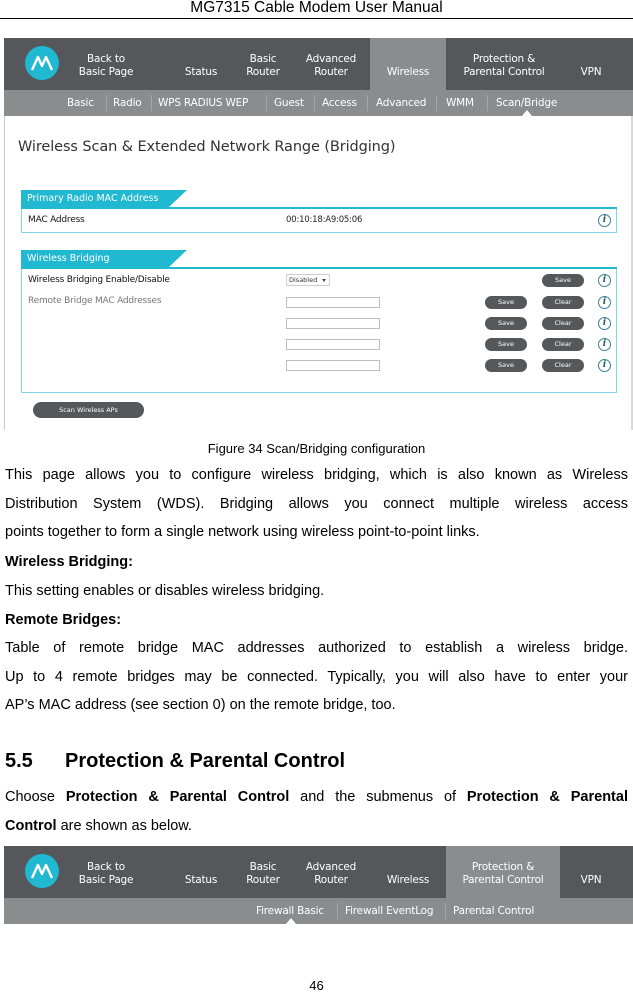 Image resolution: width=633 pixels, height=992 pixels. Describe the element at coordinates (324, 280) in the screenshot. I see `chevron-down-icon` at that location.